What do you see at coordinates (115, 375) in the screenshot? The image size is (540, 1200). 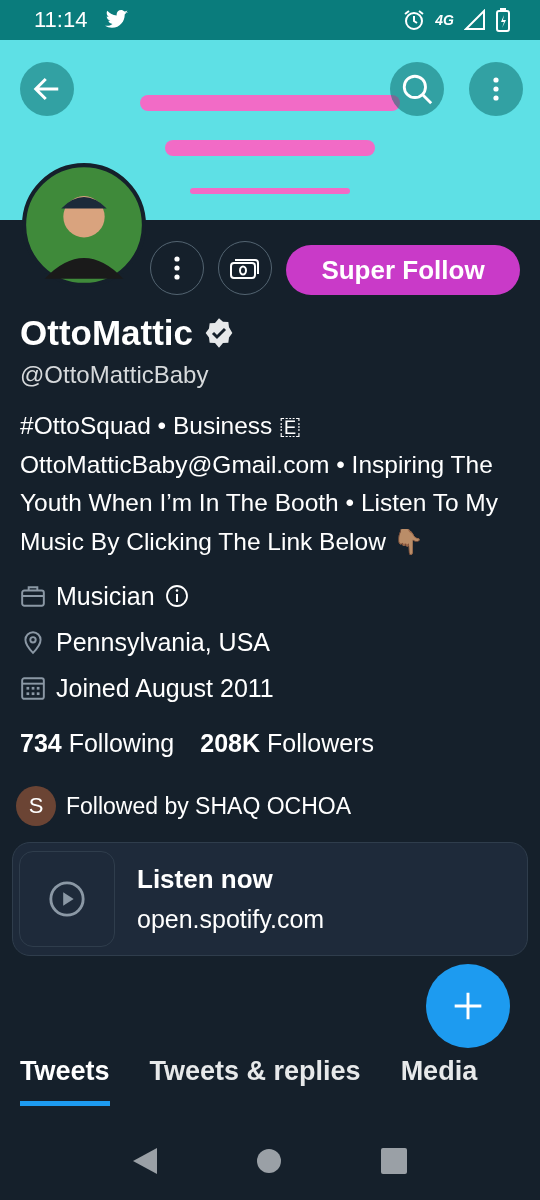 I see `profile-handle: @OttoMatticBaby` at bounding box center [115, 375].